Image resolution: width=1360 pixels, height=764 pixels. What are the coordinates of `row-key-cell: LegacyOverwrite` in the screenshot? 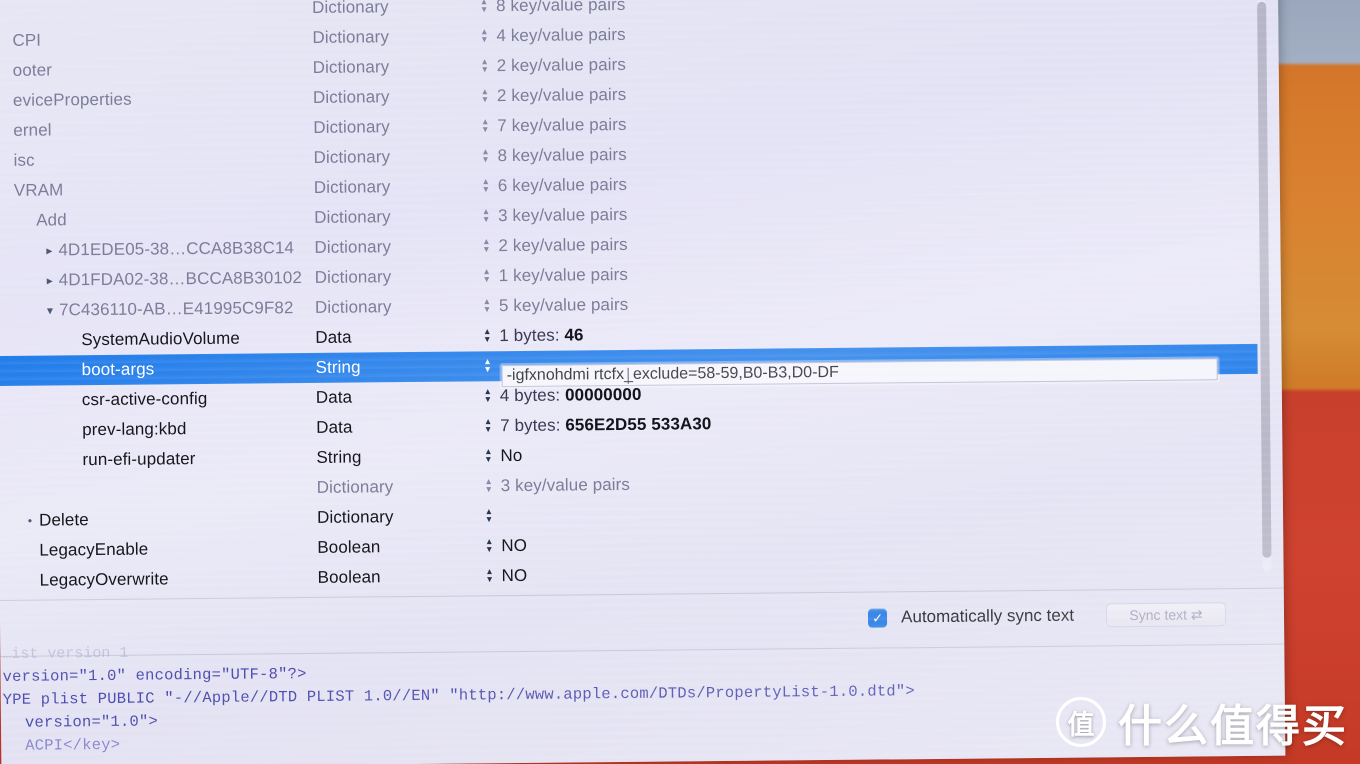 It's located at (159, 579).